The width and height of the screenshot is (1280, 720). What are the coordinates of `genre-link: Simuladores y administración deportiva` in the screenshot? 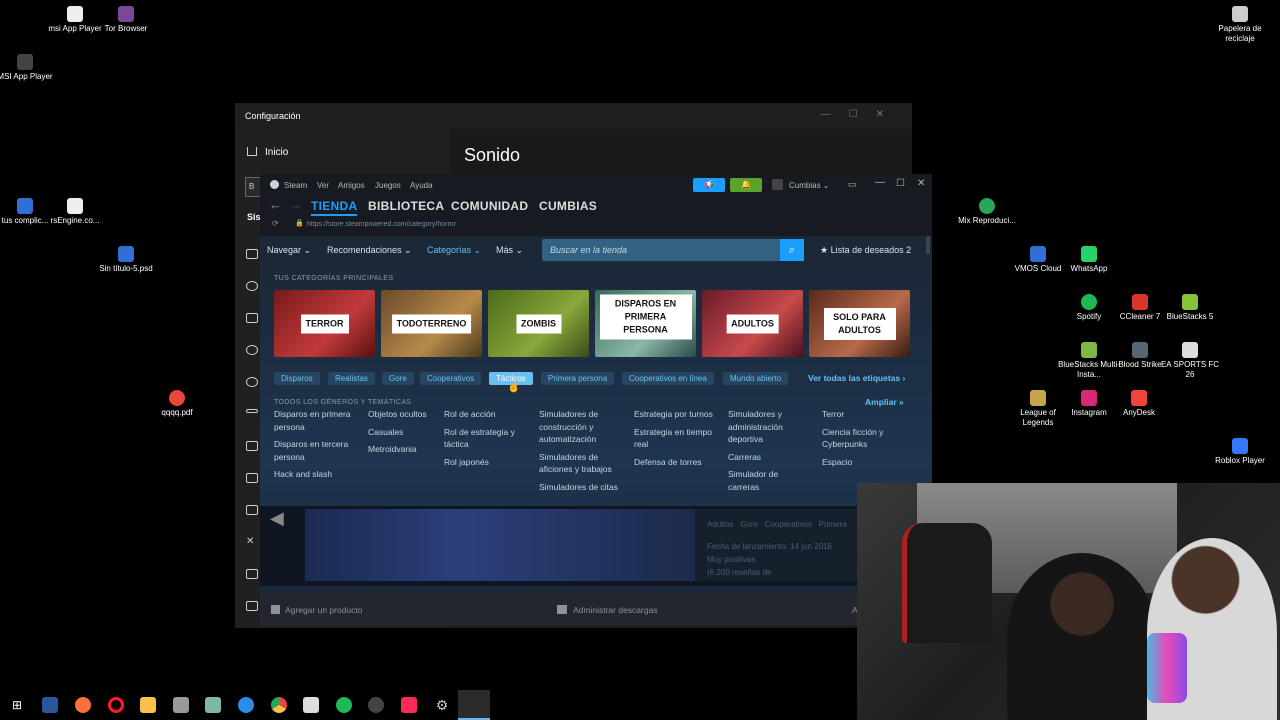 It's located at (768, 427).